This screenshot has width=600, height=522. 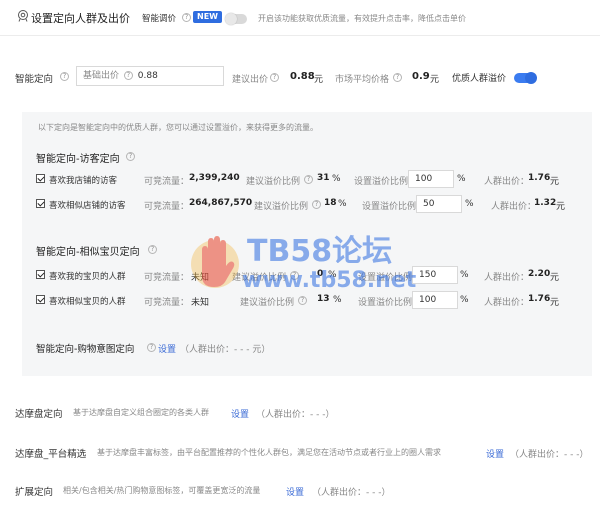 What do you see at coordinates (39, 414) in the screenshot?
I see `dmp-target-title: 达摩盘定向` at bounding box center [39, 414].